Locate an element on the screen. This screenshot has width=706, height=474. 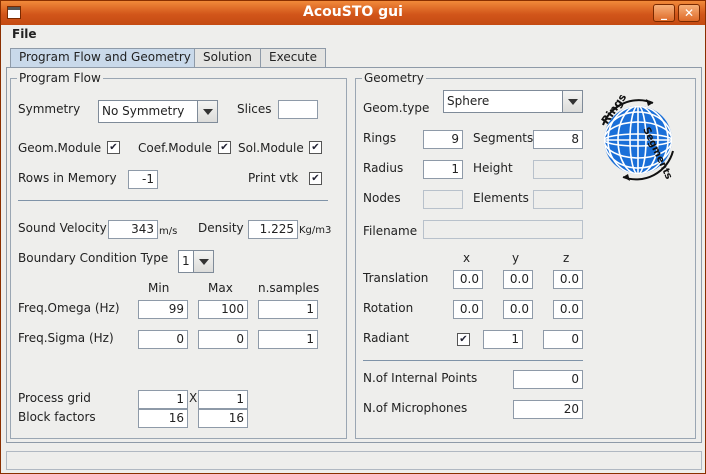
geom-module-checkbox: ✔ is located at coordinates (113, 147).